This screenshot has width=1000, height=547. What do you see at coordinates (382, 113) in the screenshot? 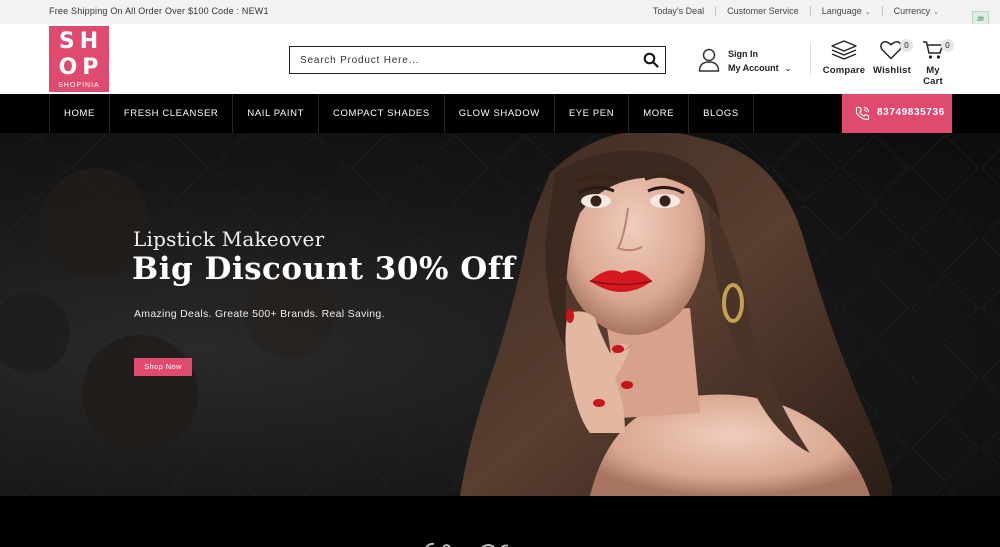
I see `nav-item-compact-shades: COMPACT SHADES` at bounding box center [382, 113].